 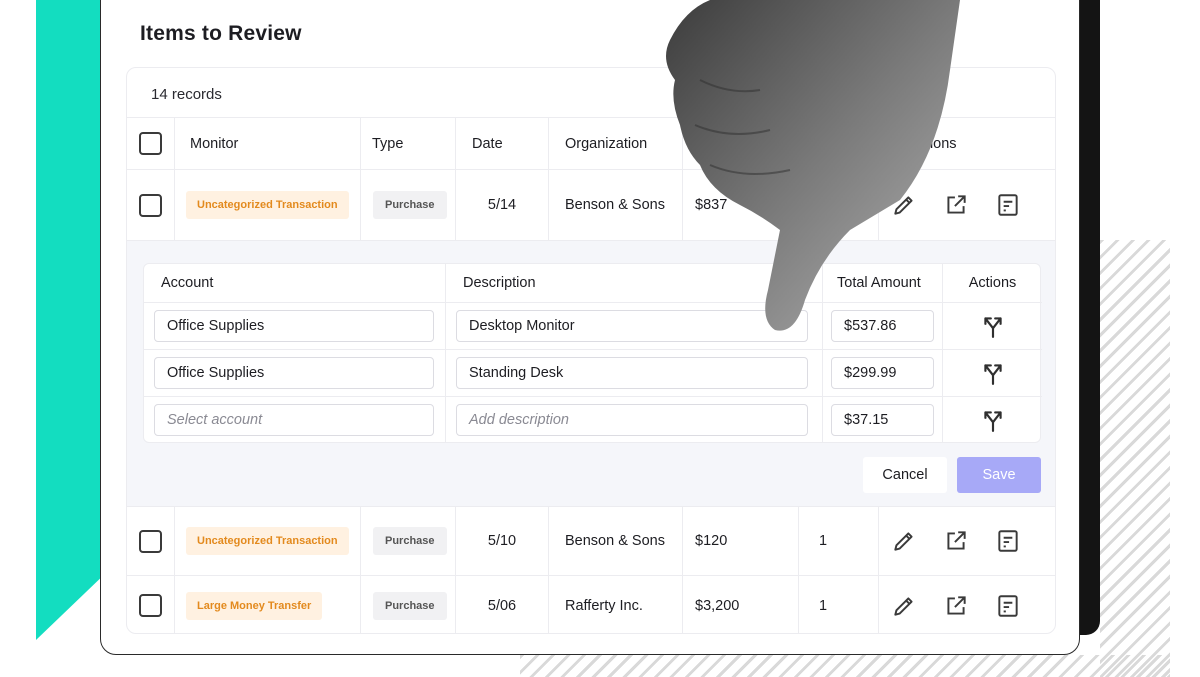 What do you see at coordinates (616, 604) in the screenshot?
I see `row-organization: Rafferty Inc.` at bounding box center [616, 604].